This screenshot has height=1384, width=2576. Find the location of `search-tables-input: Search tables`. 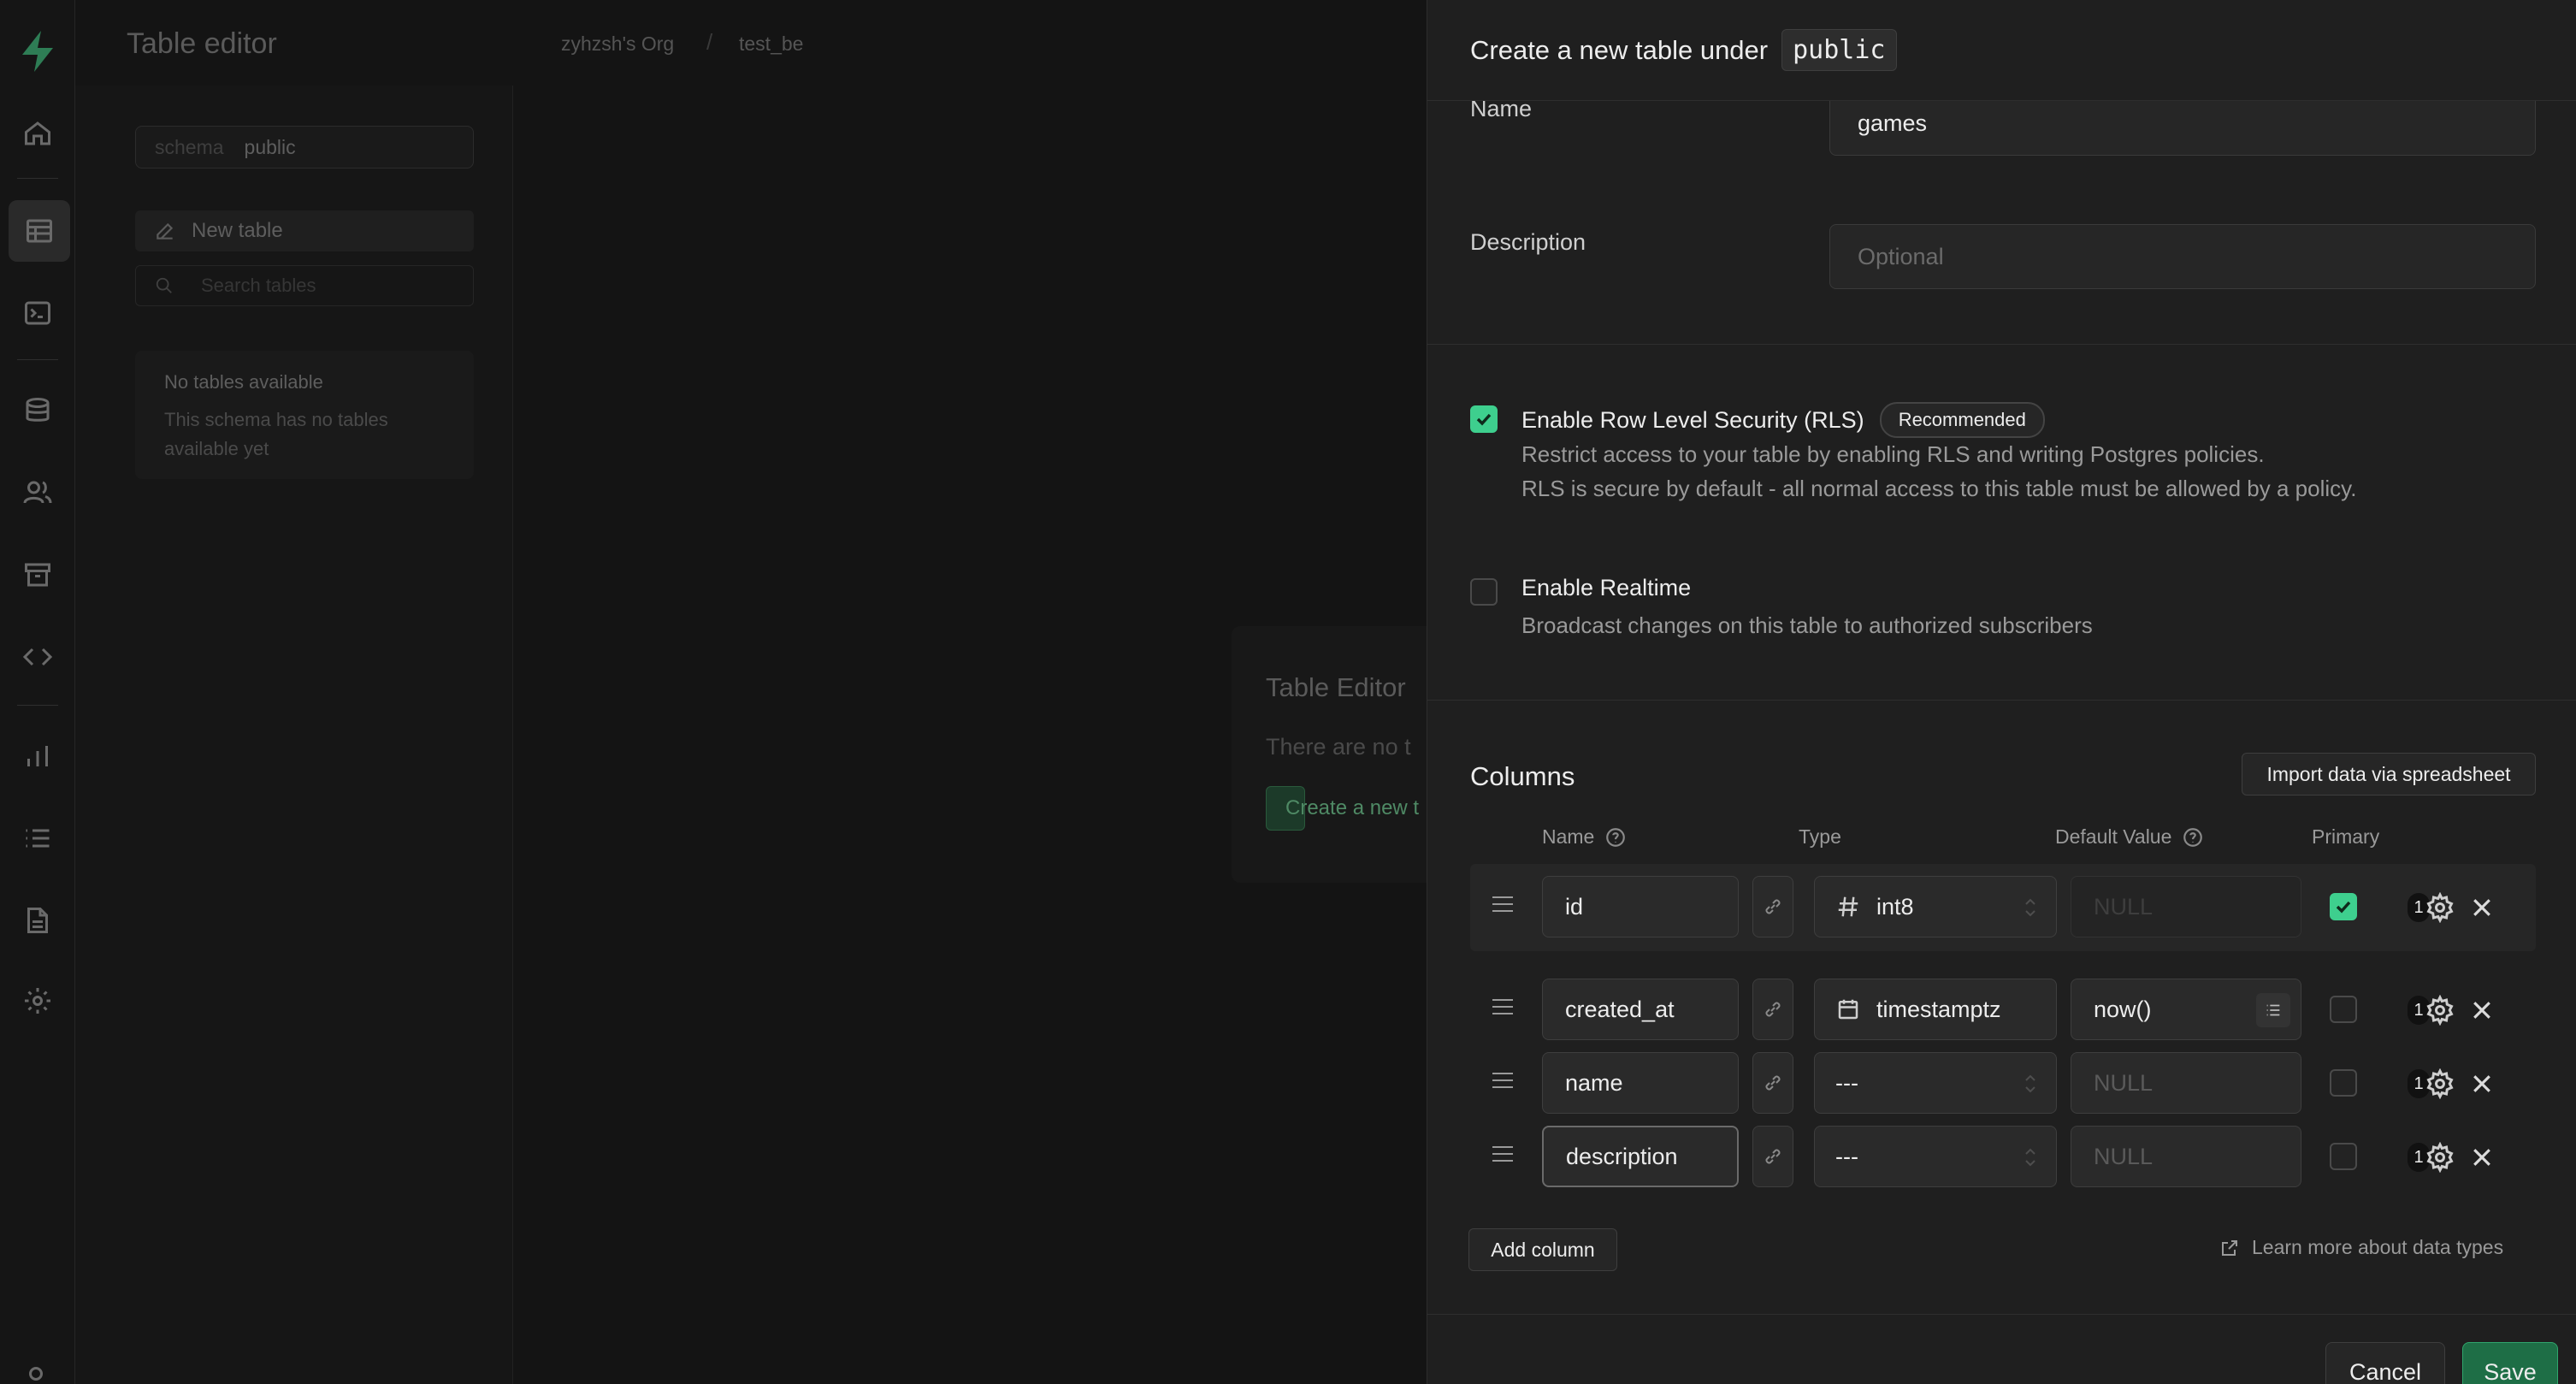

search-tables-input: Search tables is located at coordinates (304, 285).